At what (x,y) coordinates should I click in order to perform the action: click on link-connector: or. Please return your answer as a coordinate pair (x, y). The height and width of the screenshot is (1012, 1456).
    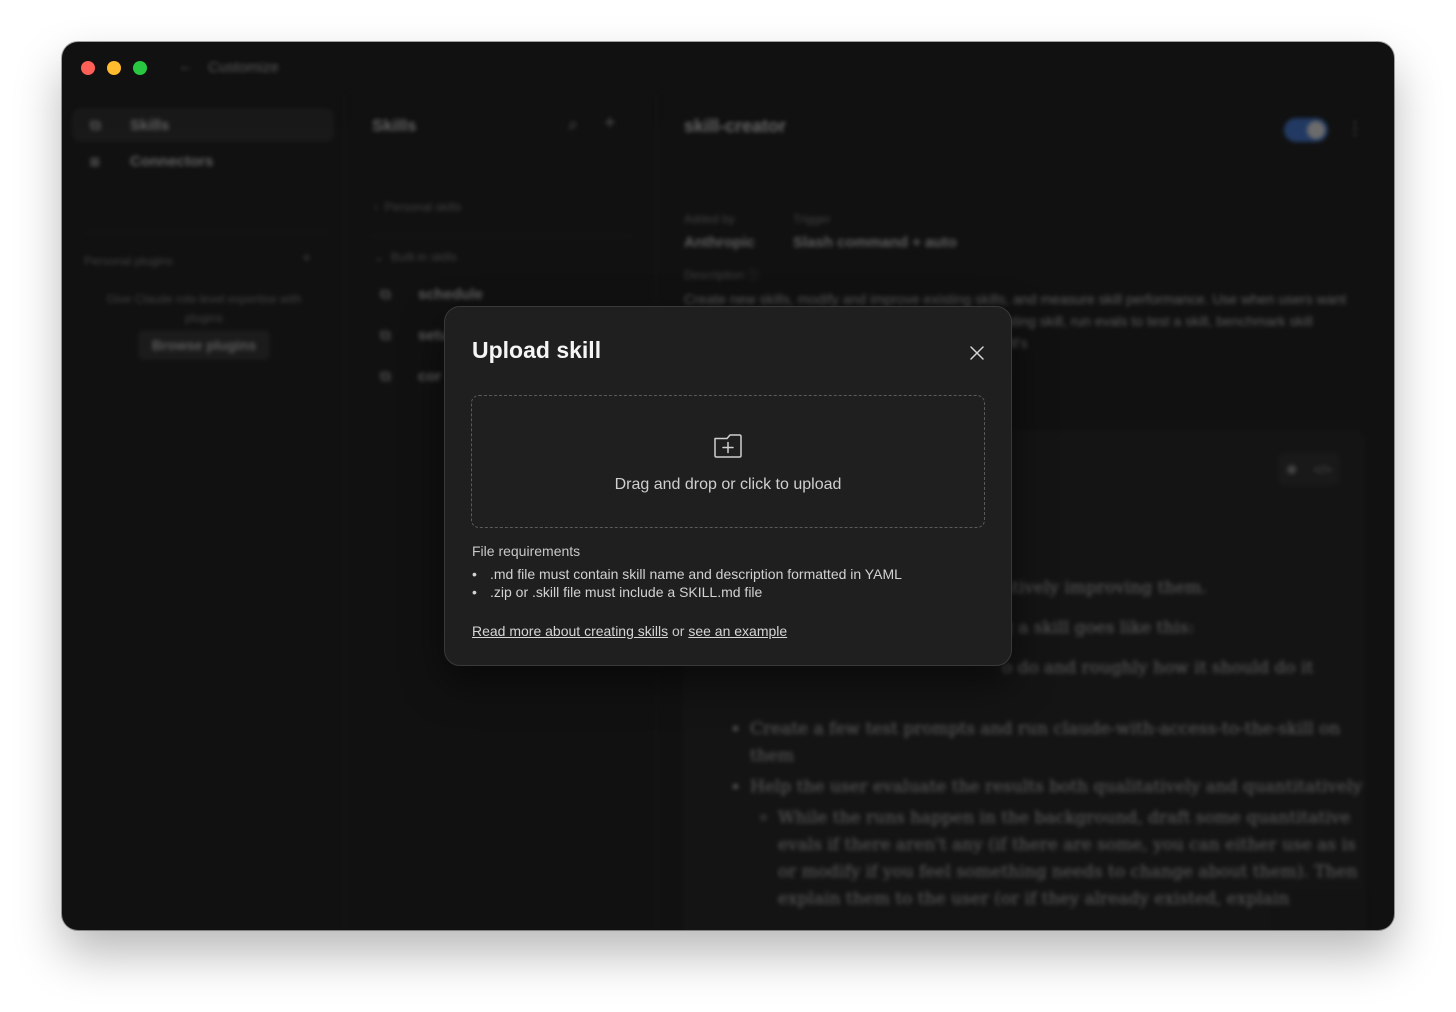
    Looking at the image, I should click on (678, 631).